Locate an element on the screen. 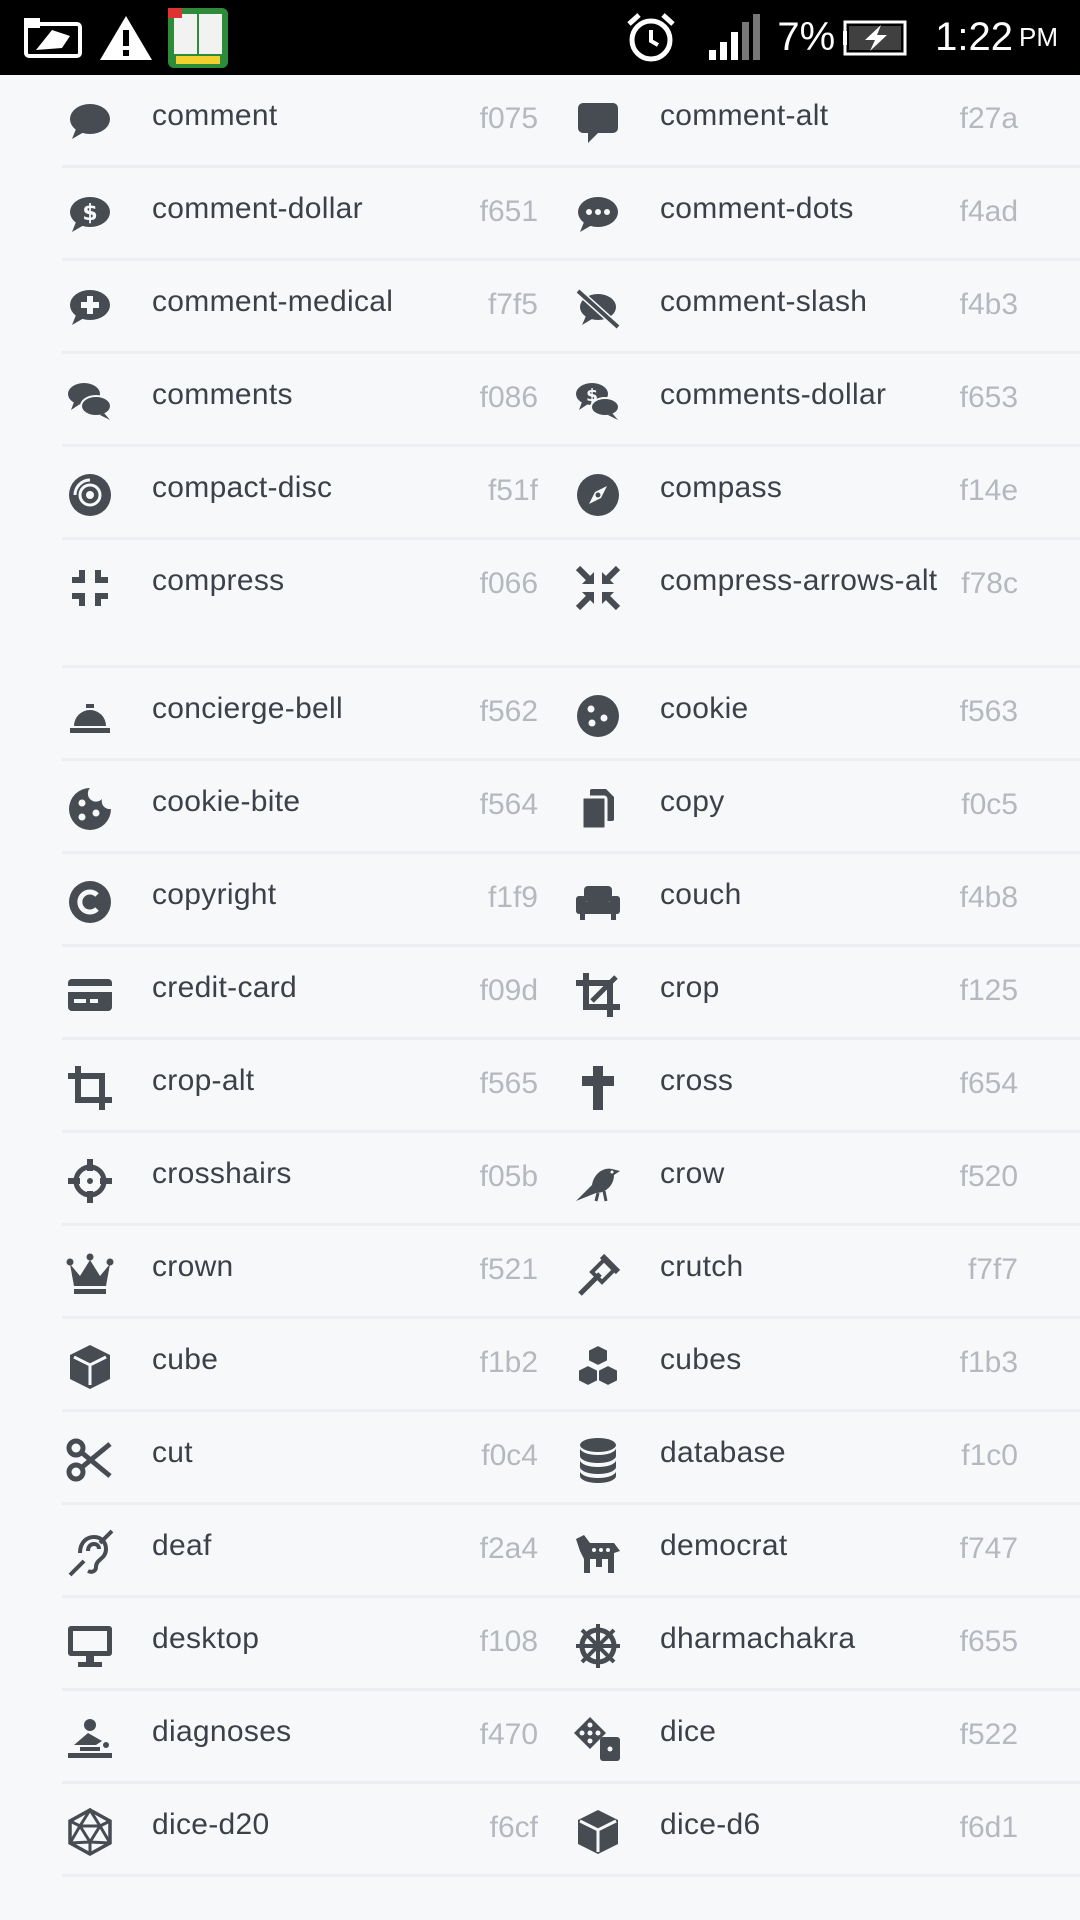 Image resolution: width=1080 pixels, height=1920 pixels. icon-name: compress-arrows-alt is located at coordinates (799, 580).